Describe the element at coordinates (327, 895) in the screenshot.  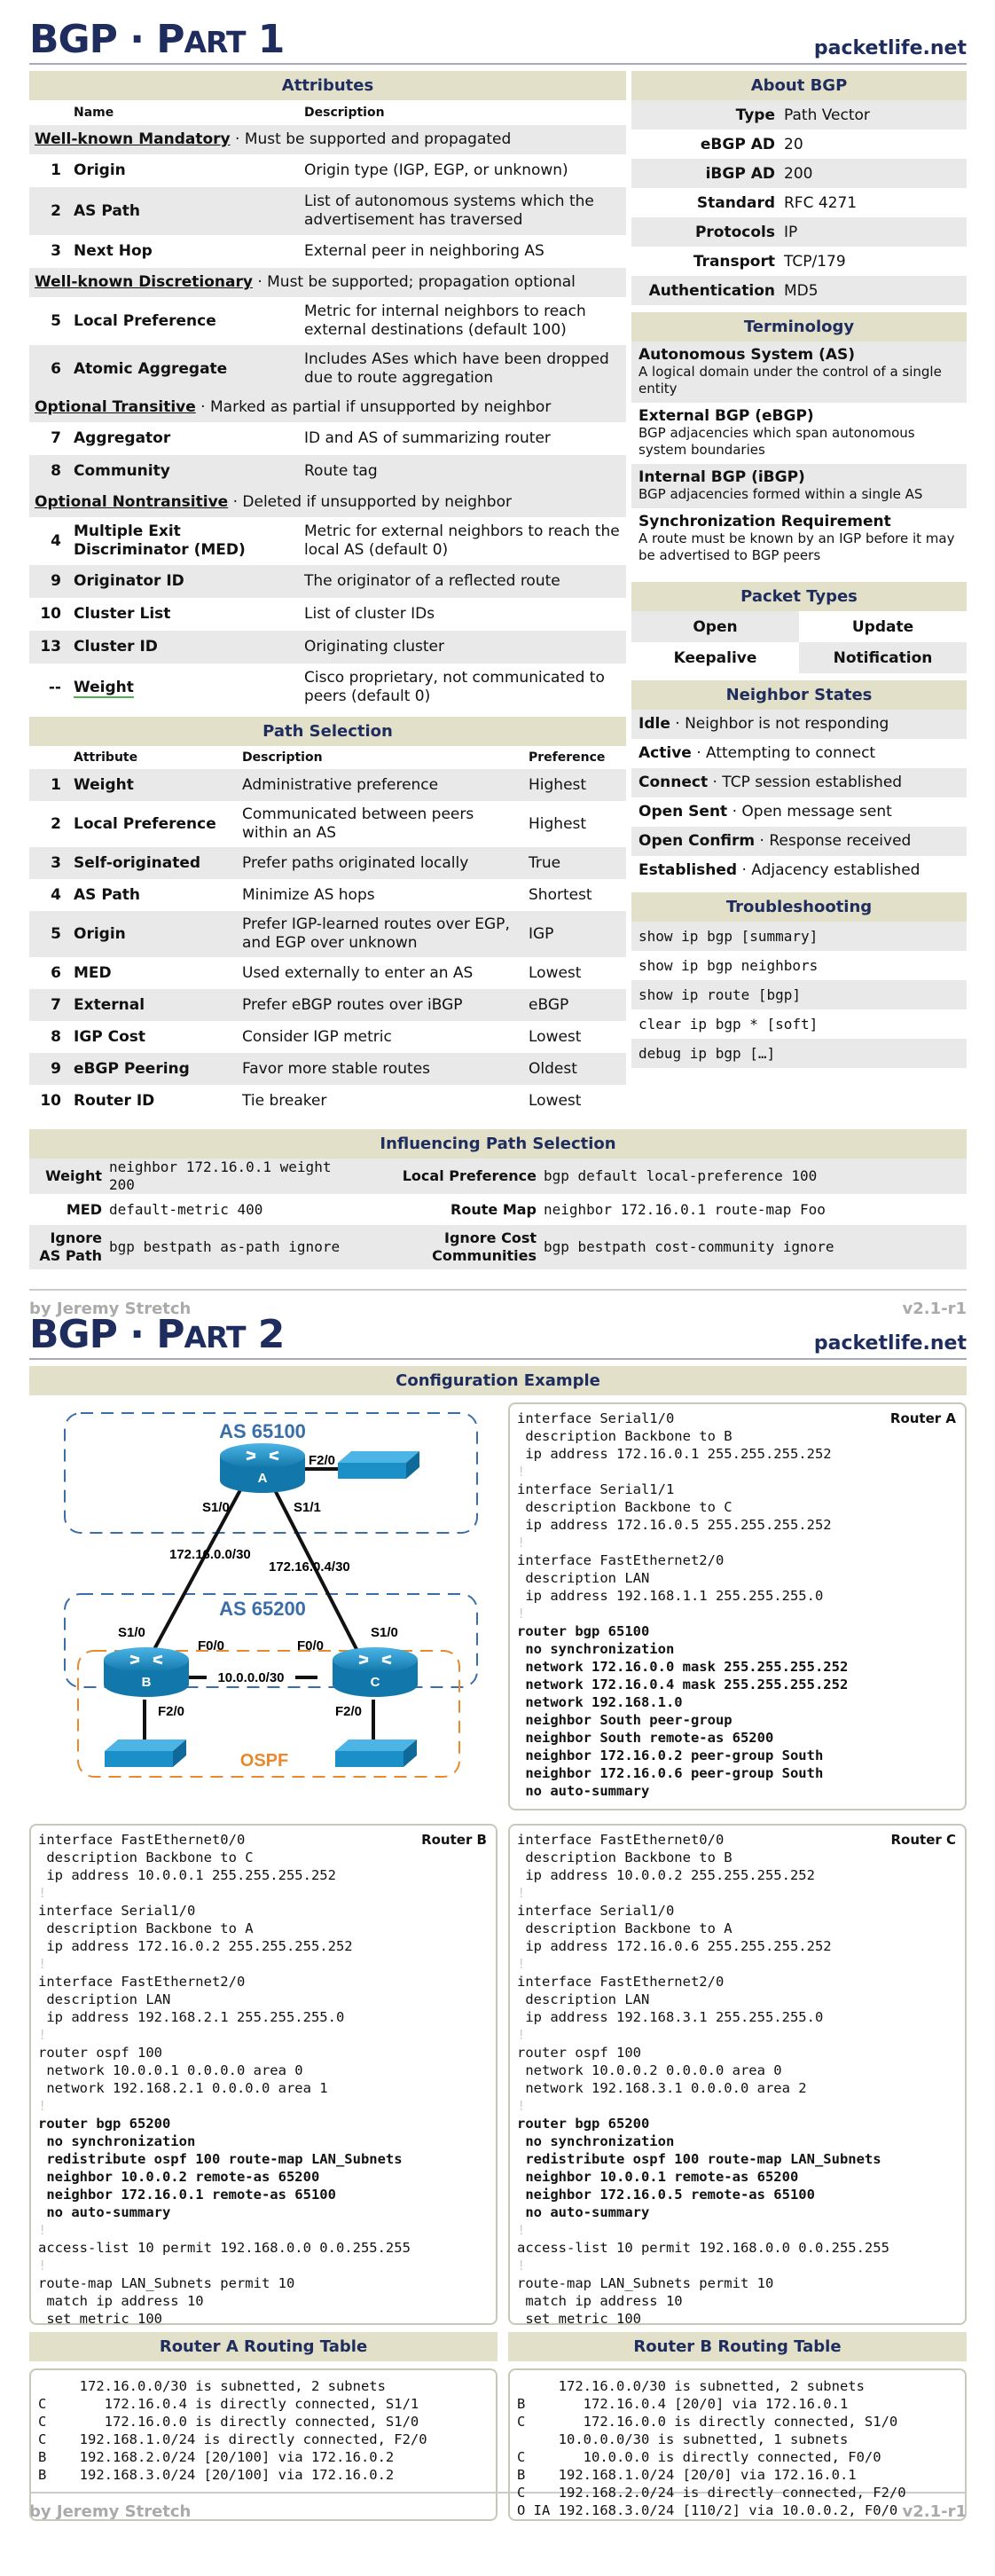
I see `path-selection-row: 4 AS Path Minimize AS hops Shortest` at that location.